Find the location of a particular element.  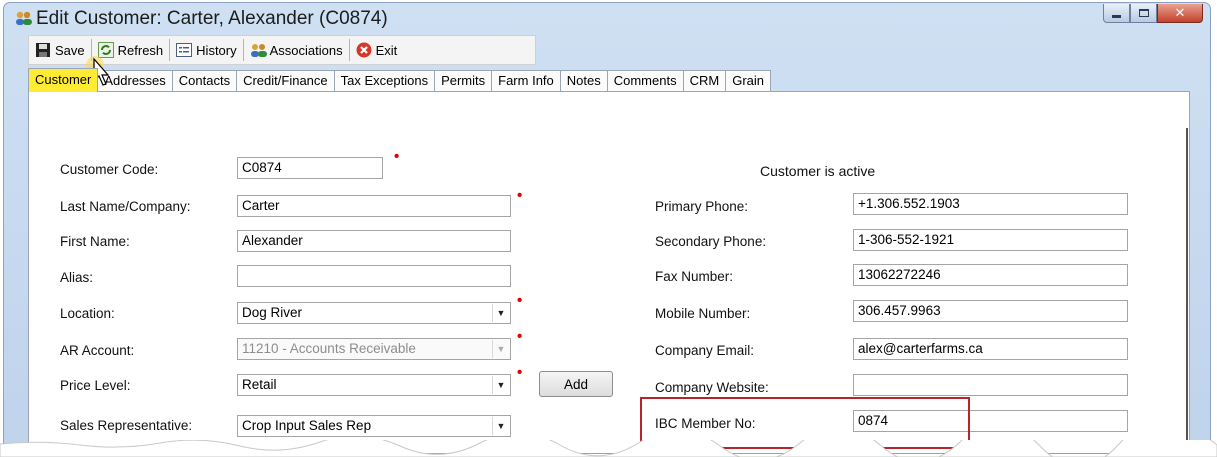

mobile-number-label: Mobile Number: is located at coordinates (703, 313).